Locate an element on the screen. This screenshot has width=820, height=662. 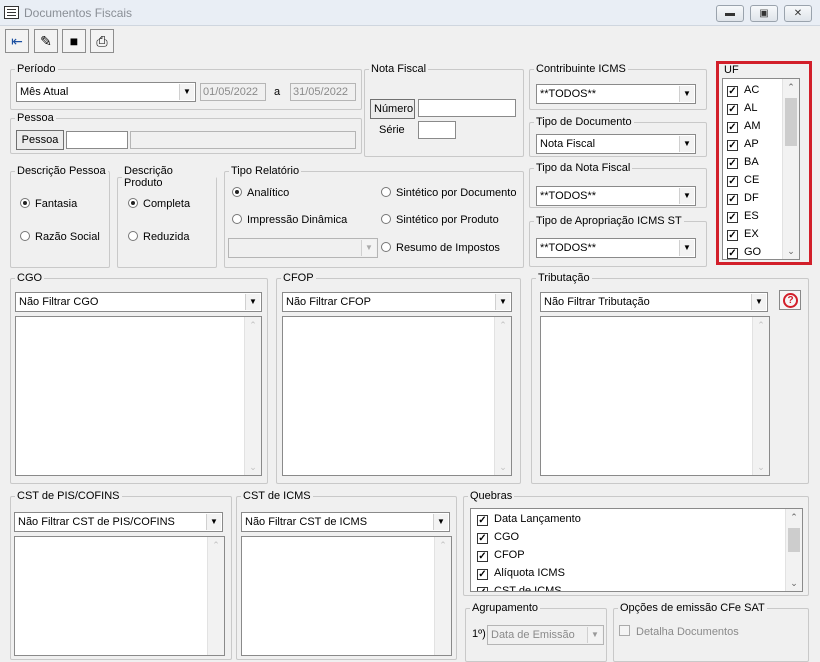
cgo-list: ⌃ ⌄ is located at coordinates (138, 396).